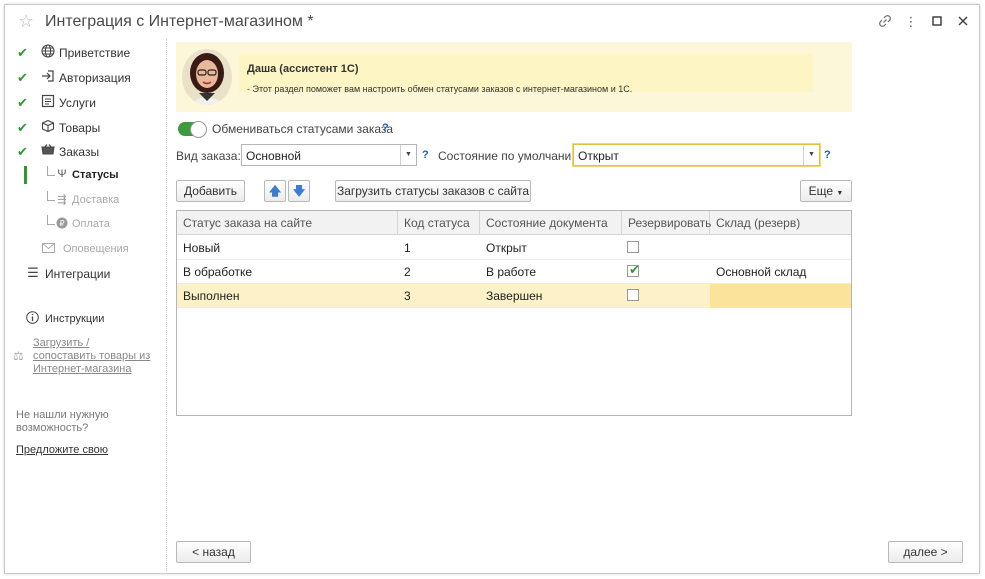  I want to click on warehouse-cell-selected, so click(780, 296).